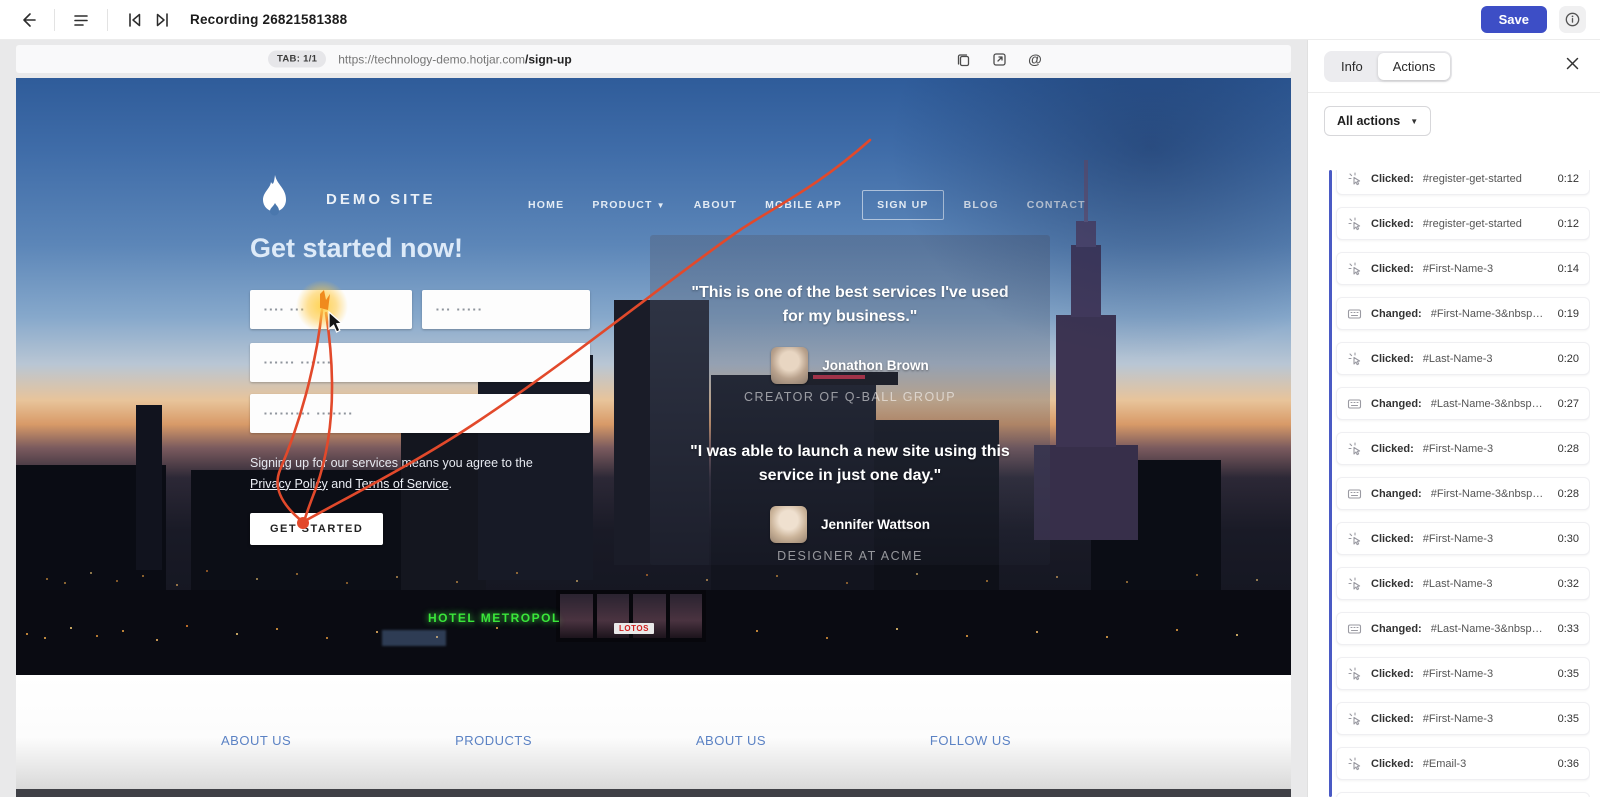 Image resolution: width=1600 pixels, height=797 pixels. I want to click on close-panel-button, so click(1572, 66).